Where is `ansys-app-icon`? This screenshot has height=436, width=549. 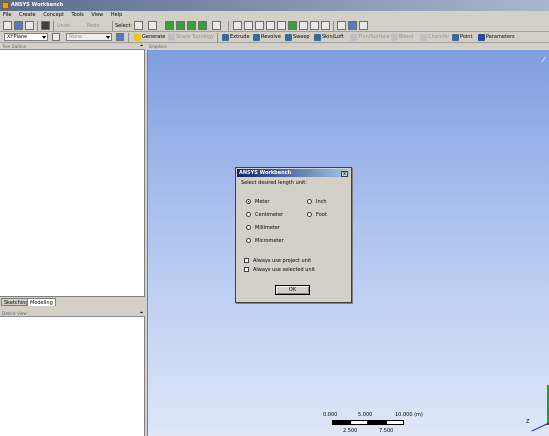 ansys-app-icon is located at coordinates (5, 5).